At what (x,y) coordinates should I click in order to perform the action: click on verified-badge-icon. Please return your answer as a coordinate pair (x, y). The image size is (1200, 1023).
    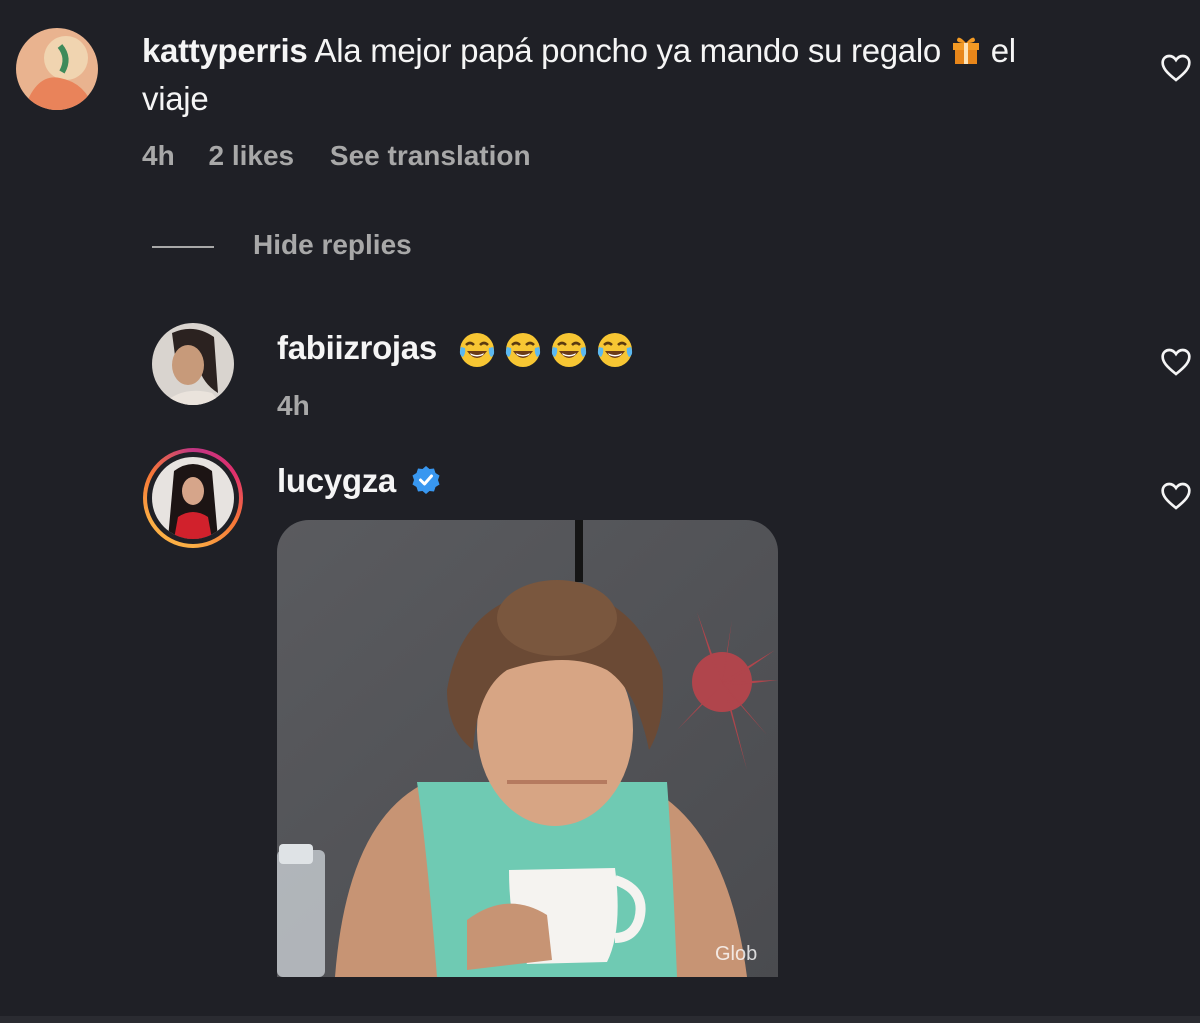
    Looking at the image, I should click on (426, 477).